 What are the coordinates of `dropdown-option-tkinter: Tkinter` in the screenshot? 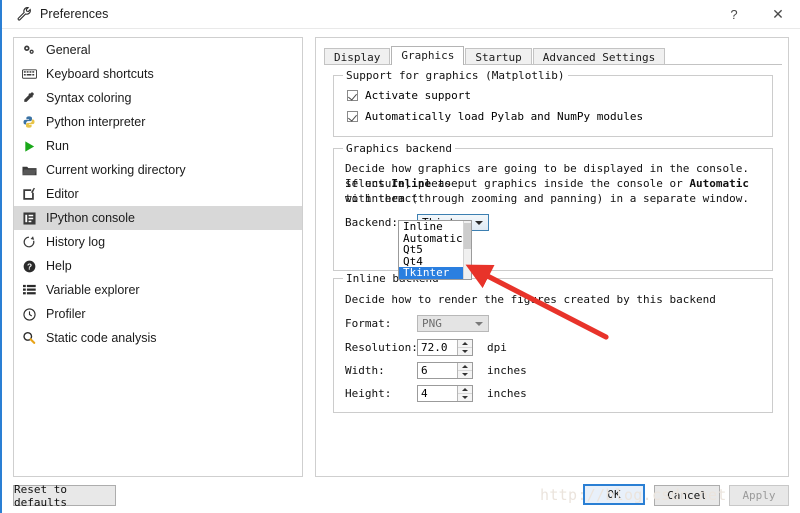 It's located at (435, 273).